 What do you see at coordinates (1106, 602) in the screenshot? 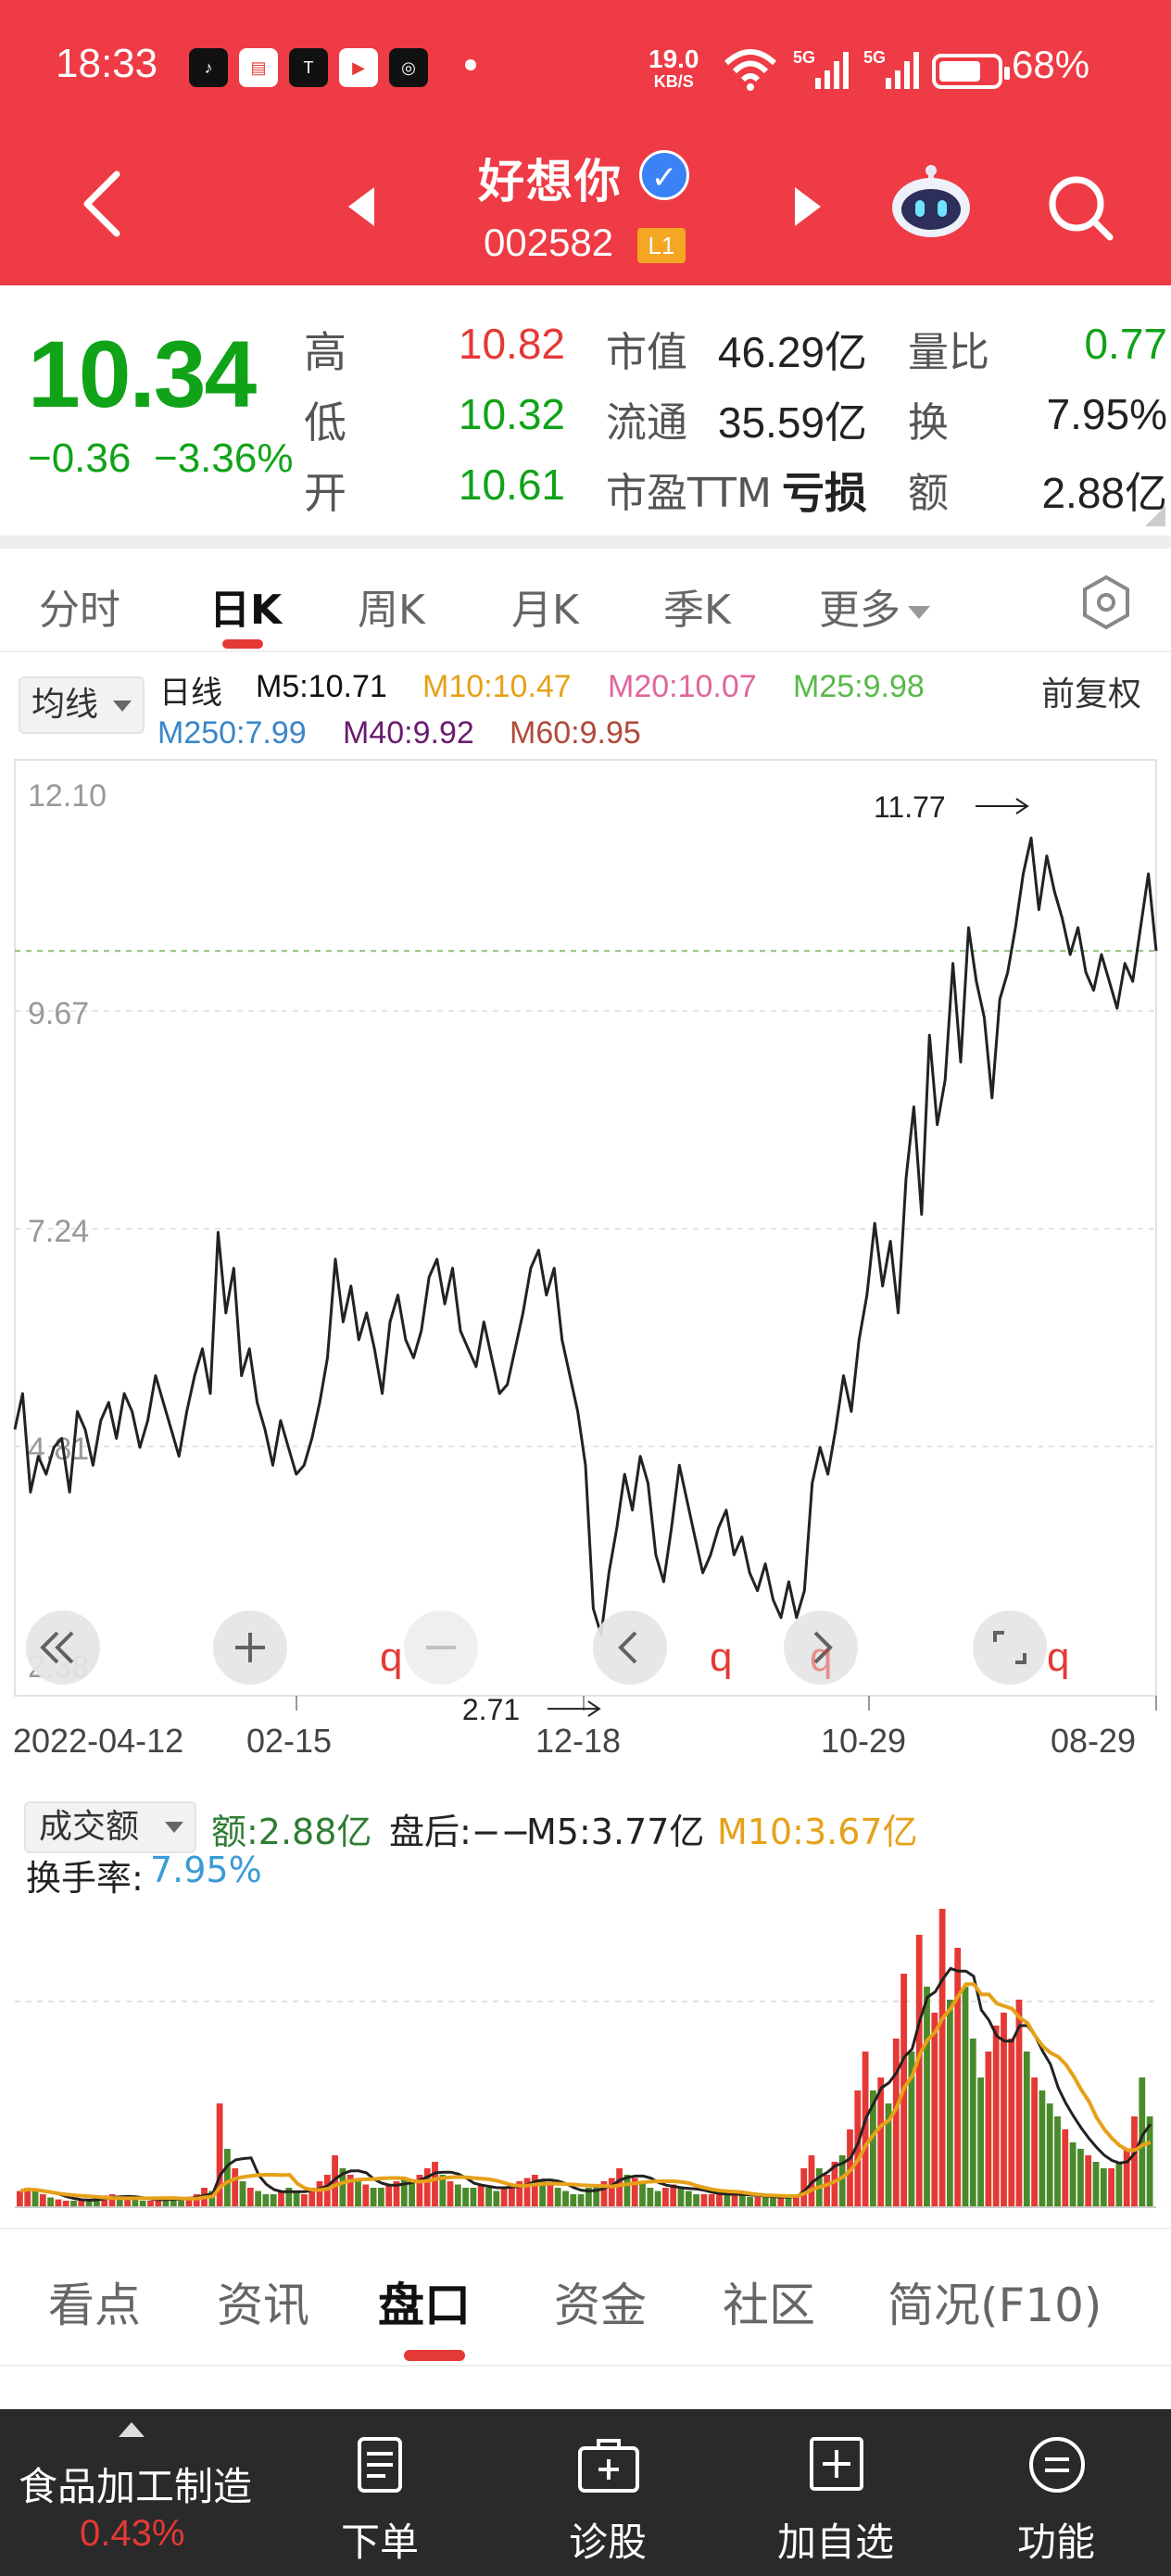
I see `chart-settings-icon` at bounding box center [1106, 602].